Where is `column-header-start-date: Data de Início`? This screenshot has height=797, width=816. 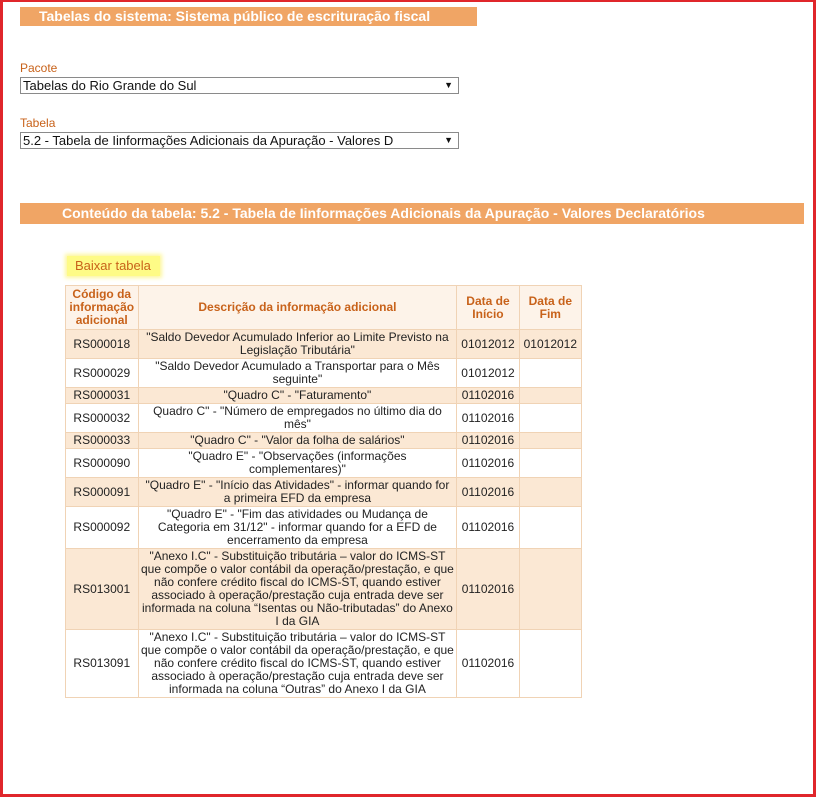 column-header-start-date: Data de Início is located at coordinates (488, 307).